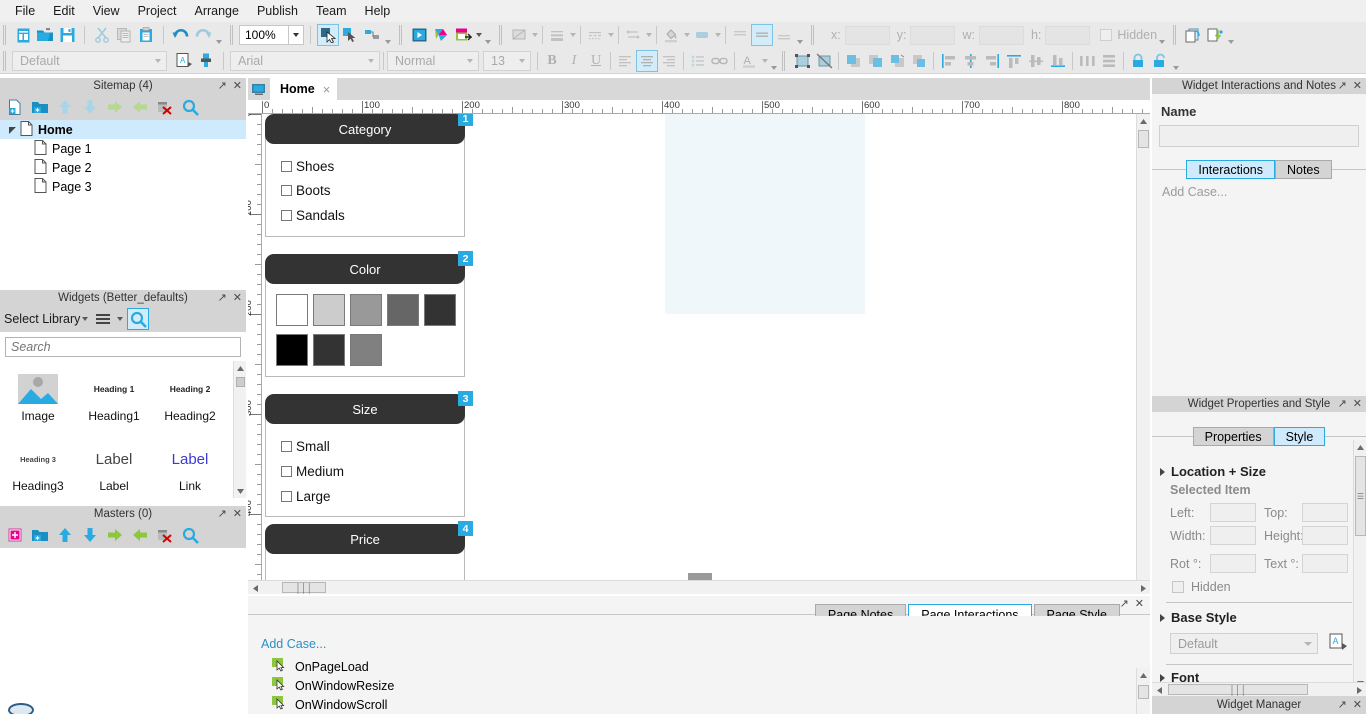 This screenshot has height=714, width=1366. What do you see at coordinates (700, 576) in the screenshot?
I see `canvas-splitter-handle` at bounding box center [700, 576].